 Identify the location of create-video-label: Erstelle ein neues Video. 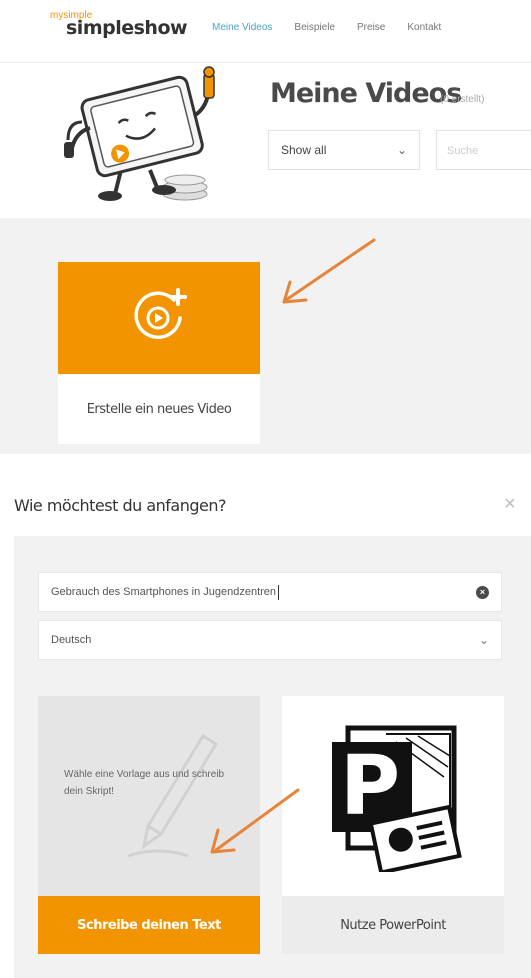
(159, 409).